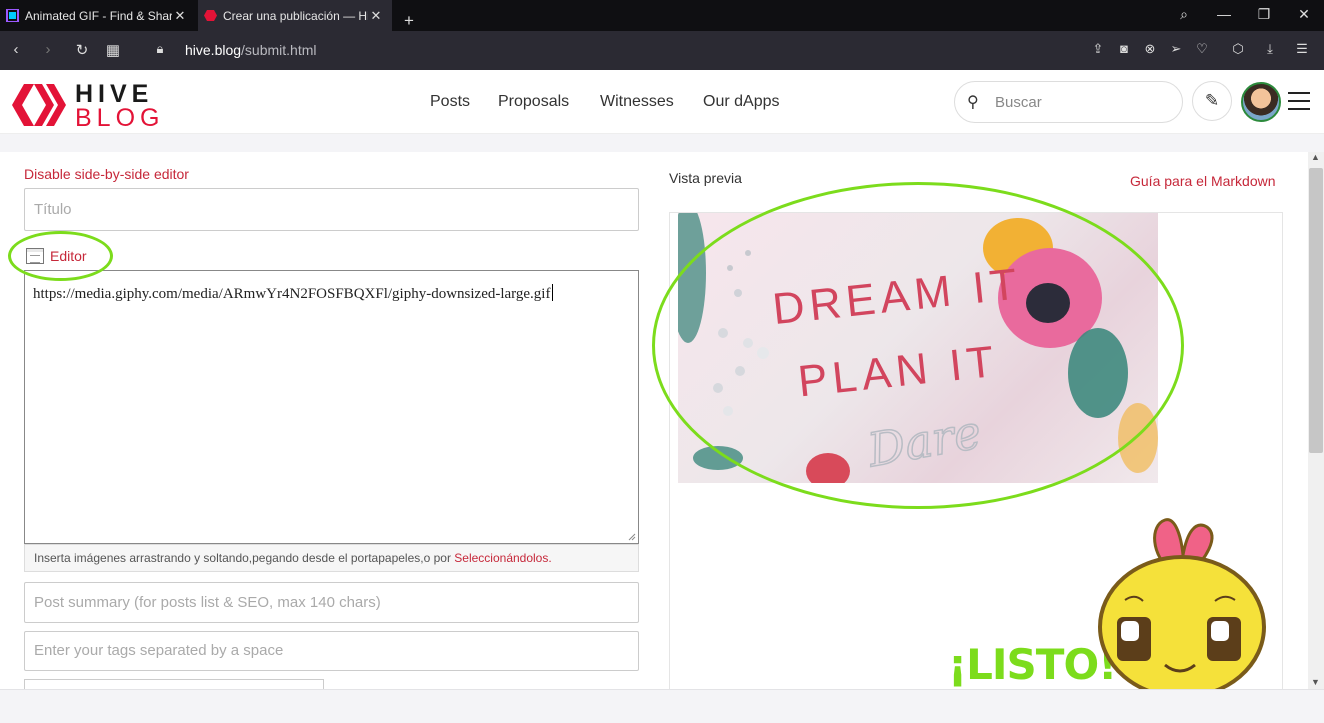 This screenshot has height=723, width=1324. I want to click on search-input: ⚲ Buscar, so click(1068, 102).